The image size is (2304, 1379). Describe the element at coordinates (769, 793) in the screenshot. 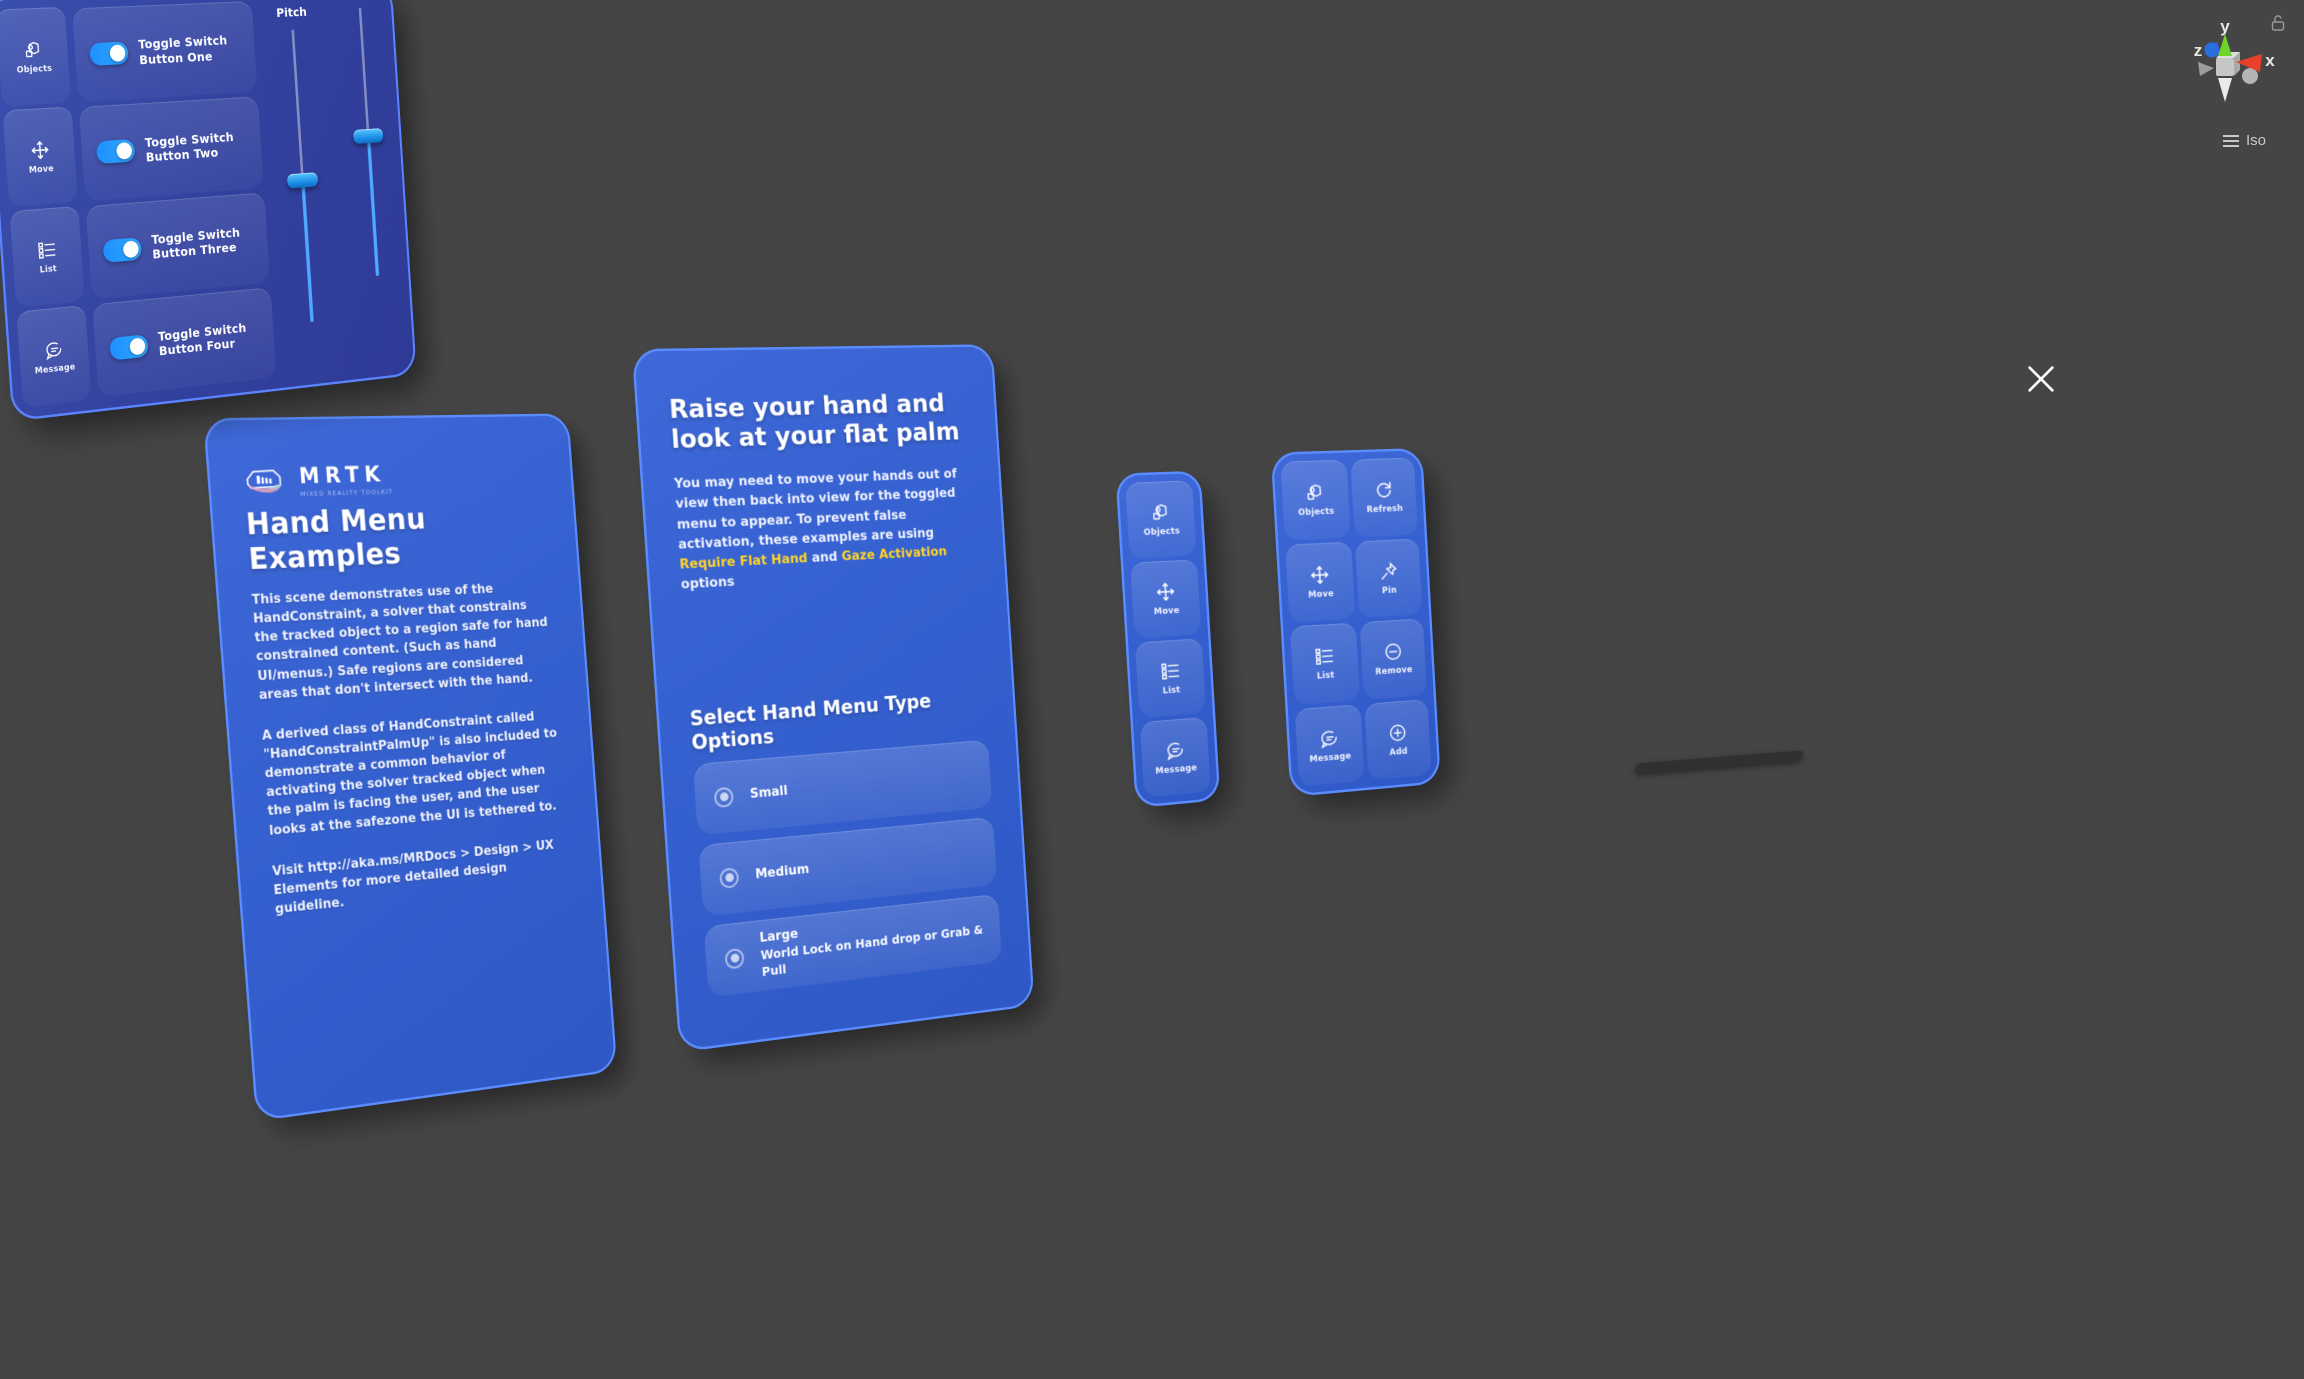

I see `radio-label: Small` at that location.